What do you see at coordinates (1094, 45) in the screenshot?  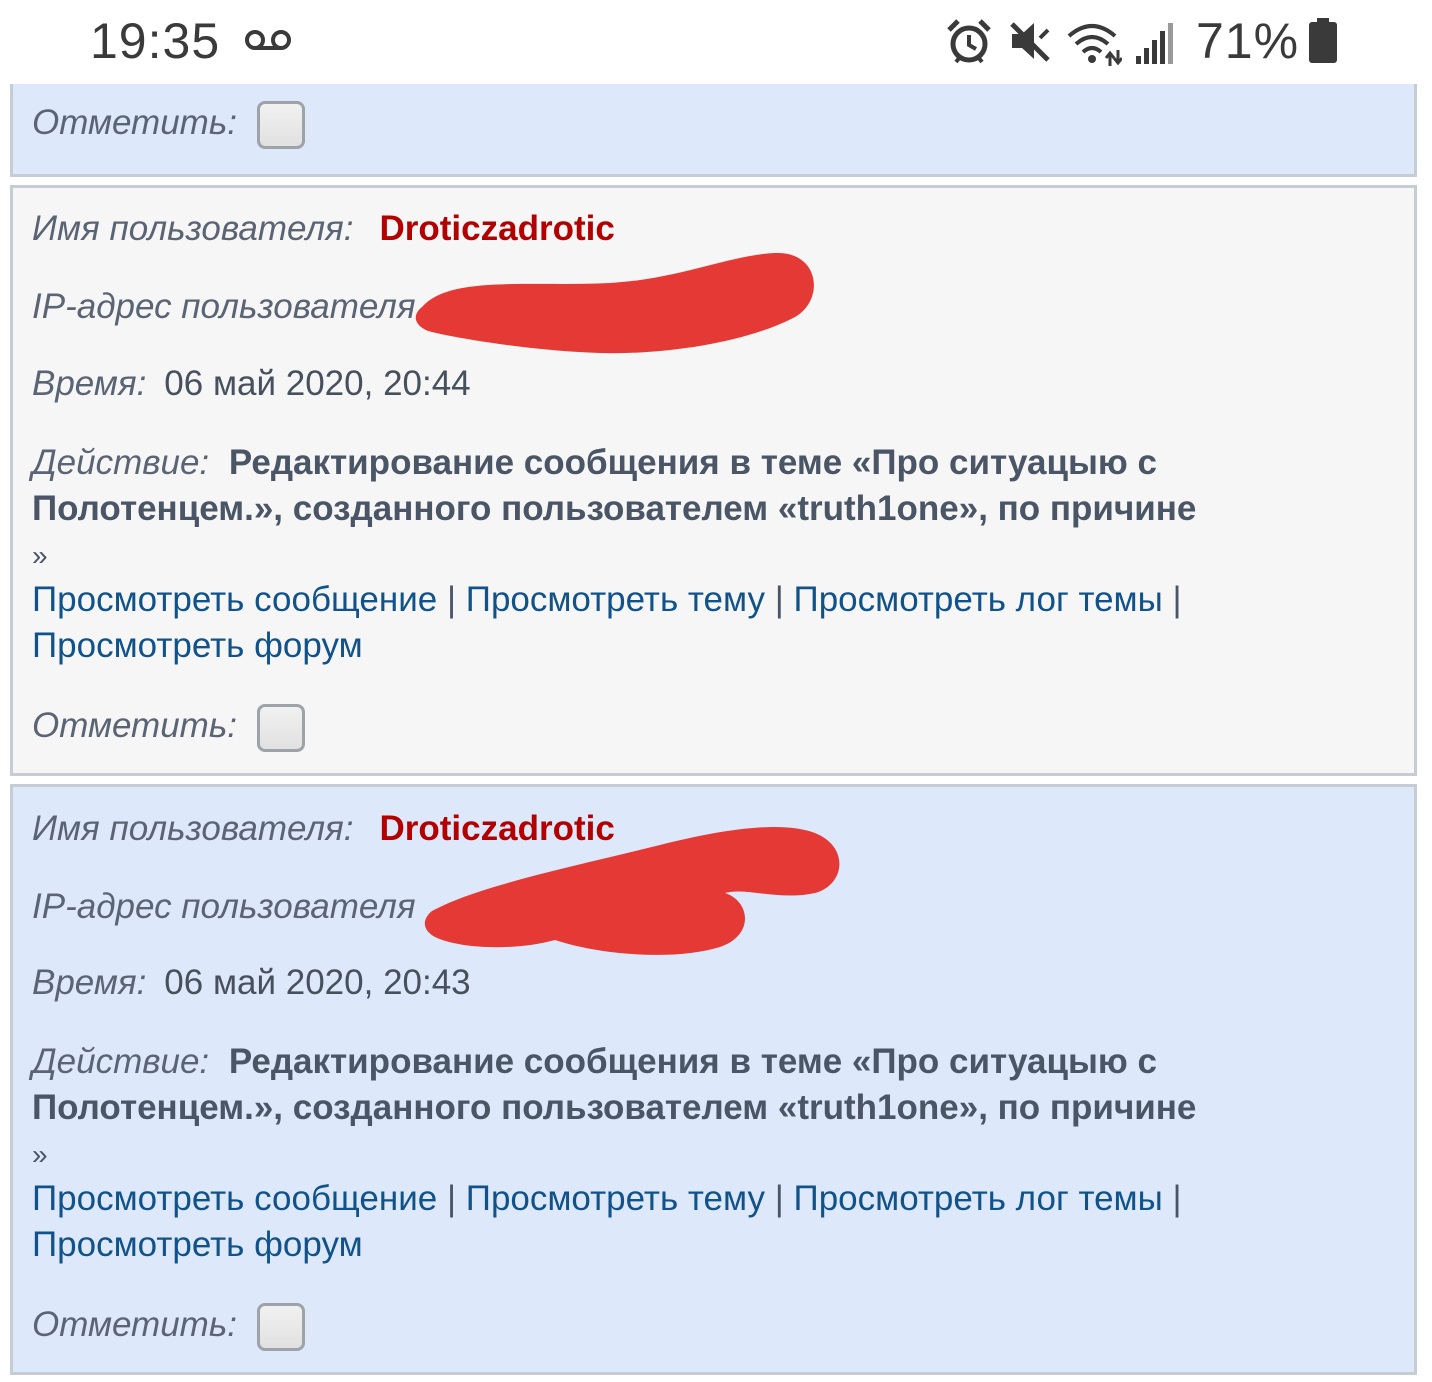 I see `wifi-icon` at bounding box center [1094, 45].